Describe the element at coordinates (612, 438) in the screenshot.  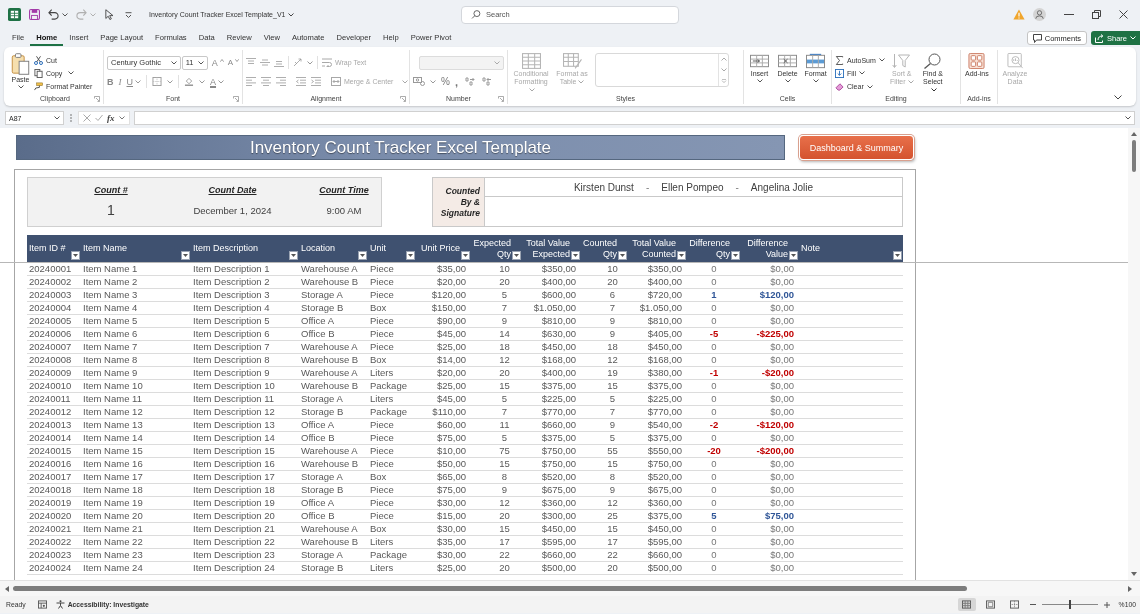
I see `table-cell-text: 5` at that location.